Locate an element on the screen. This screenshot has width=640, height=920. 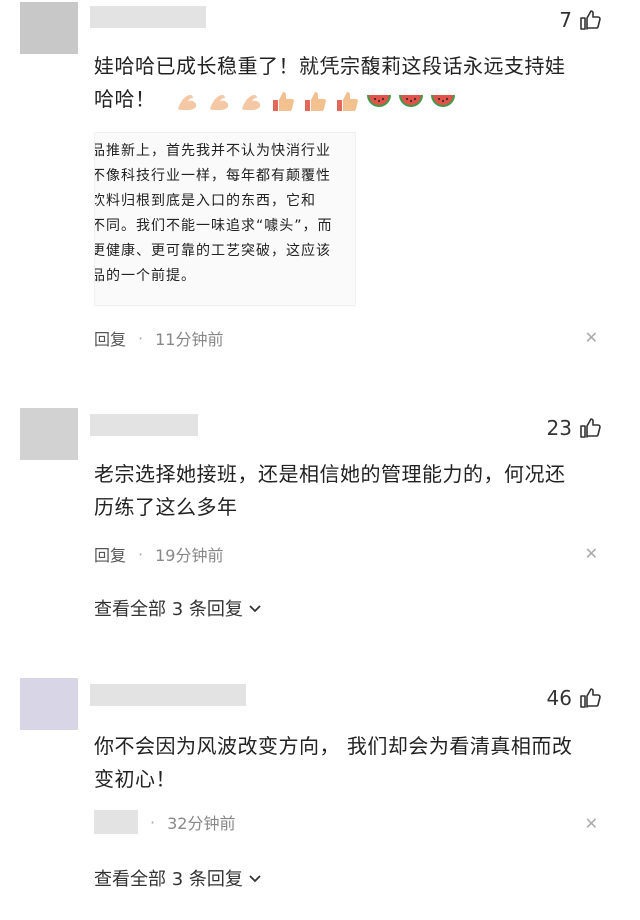
like-count: 23 is located at coordinates (559, 428).